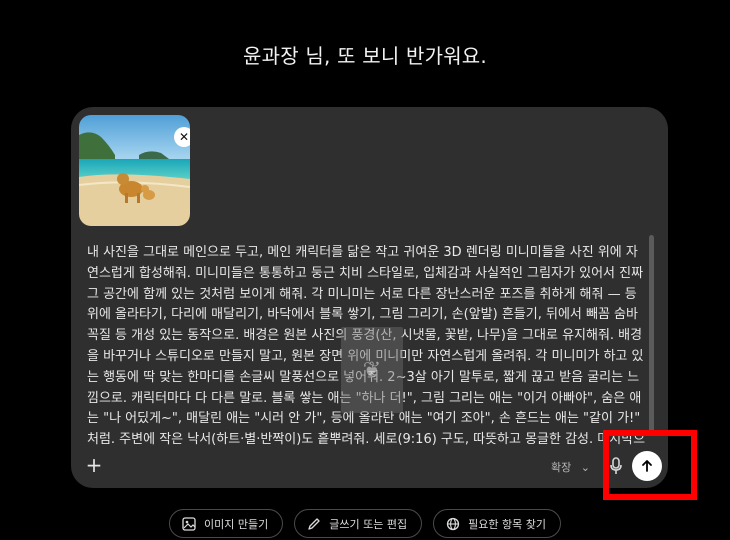  Describe the element at coordinates (314, 523) in the screenshot. I see `pen-icon` at that location.